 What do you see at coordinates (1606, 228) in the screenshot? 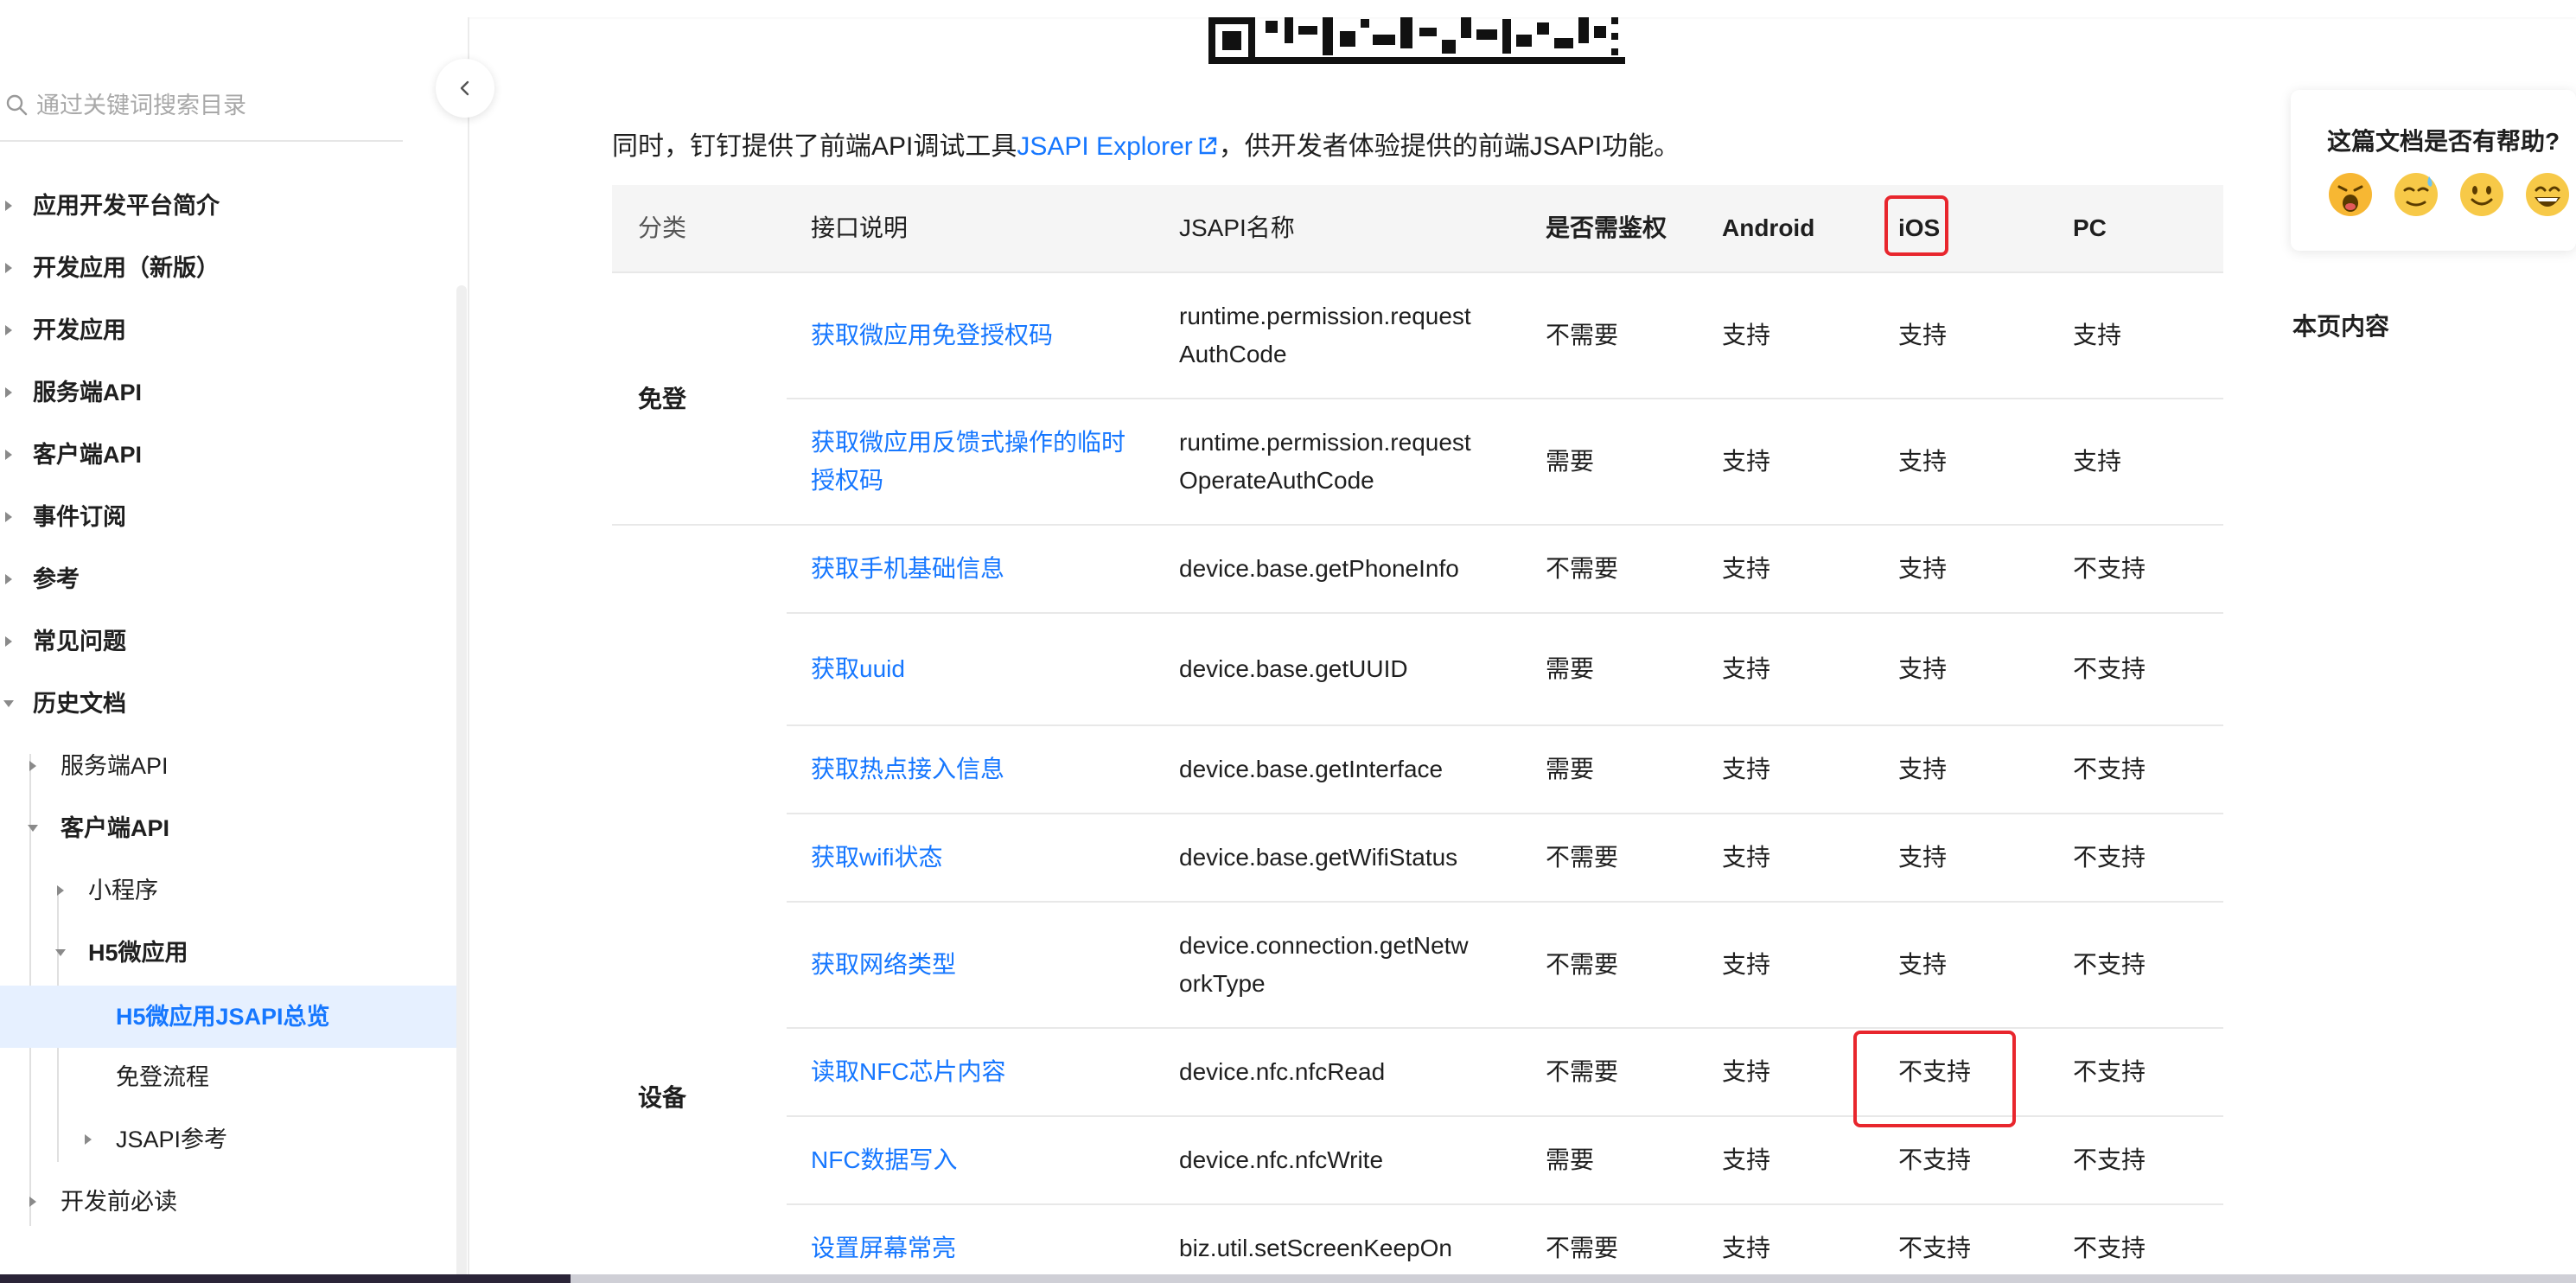
I see `col-header-auth: 是否需鉴权` at bounding box center [1606, 228].